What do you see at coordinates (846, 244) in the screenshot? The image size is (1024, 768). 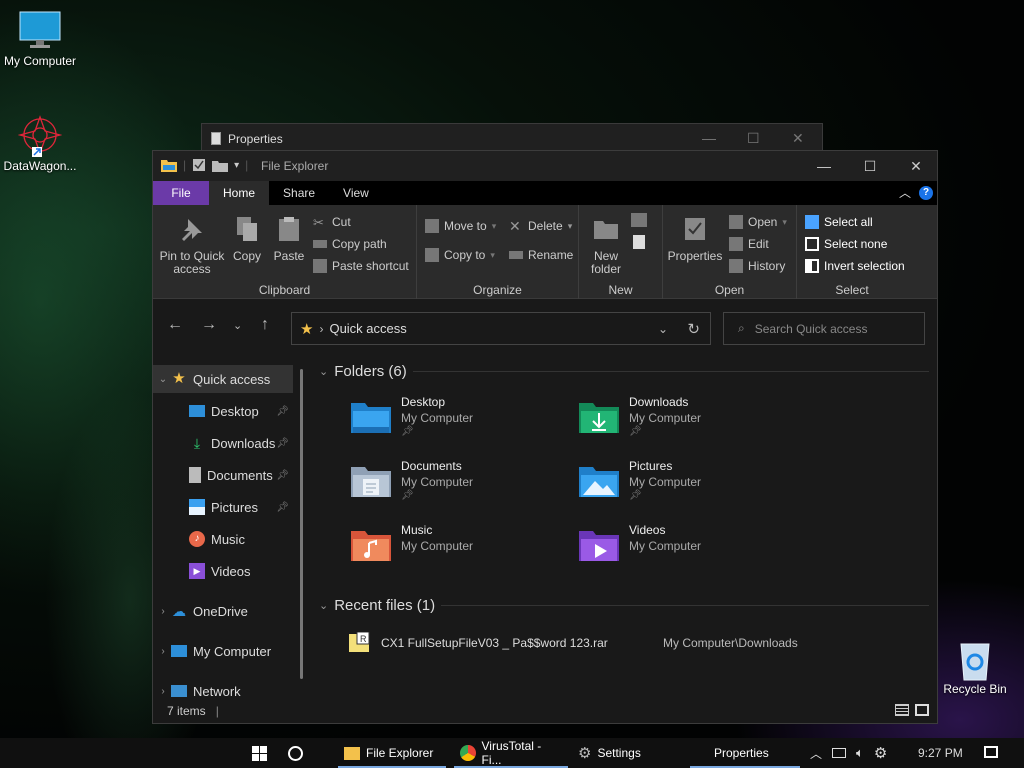 I see `select-none-button: Select none` at bounding box center [846, 244].